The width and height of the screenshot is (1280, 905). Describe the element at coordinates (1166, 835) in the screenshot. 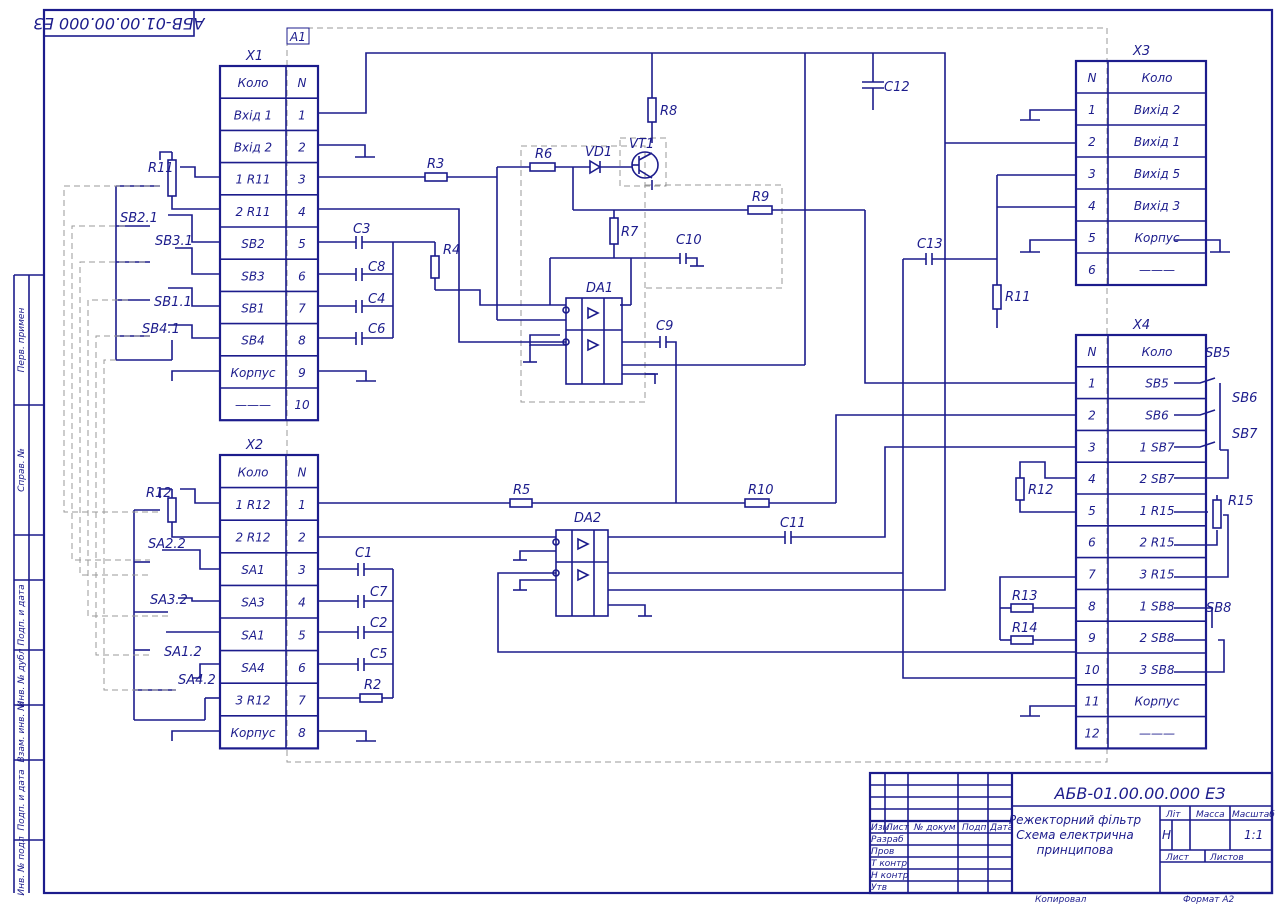

I see `lit-value: Н` at that location.